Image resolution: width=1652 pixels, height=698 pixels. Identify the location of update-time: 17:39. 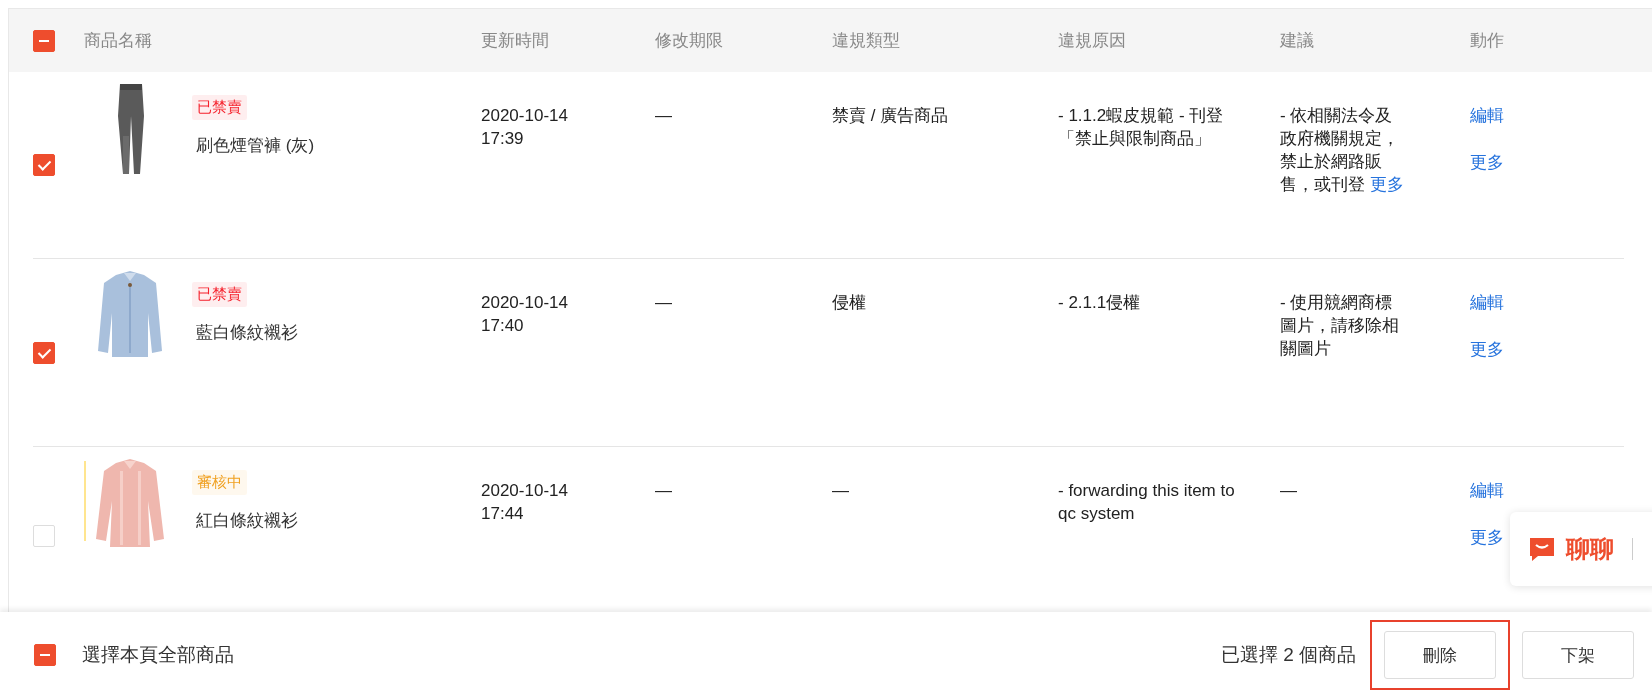
(503, 139).